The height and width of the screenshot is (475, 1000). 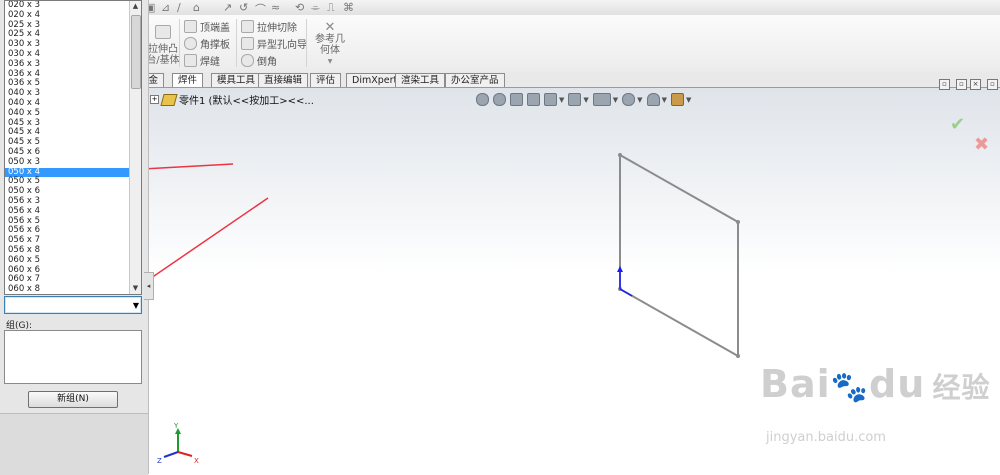 What do you see at coordinates (73, 289) in the screenshot?
I see `size-list-item: 060 x 8` at bounding box center [73, 289].